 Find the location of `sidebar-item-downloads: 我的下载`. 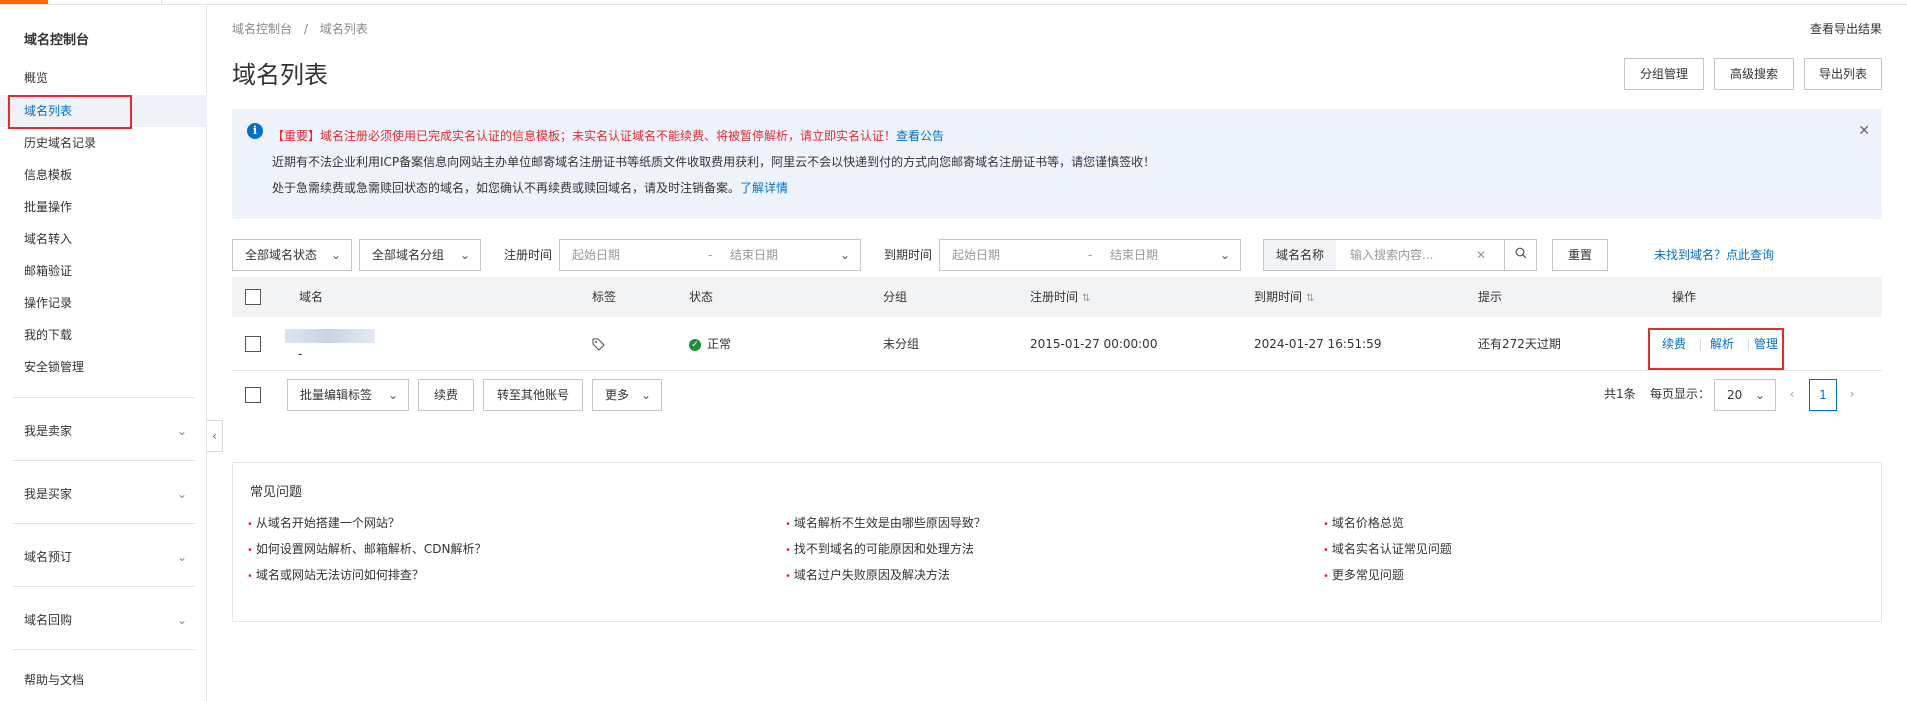

sidebar-item-downloads: 我的下载 is located at coordinates (103, 335).